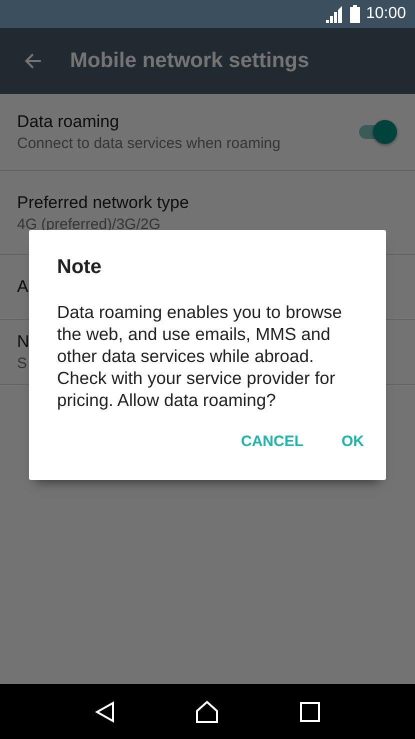 Image resolution: width=415 pixels, height=739 pixels. What do you see at coordinates (386, 14) in the screenshot?
I see `clock: 10:00` at bounding box center [386, 14].